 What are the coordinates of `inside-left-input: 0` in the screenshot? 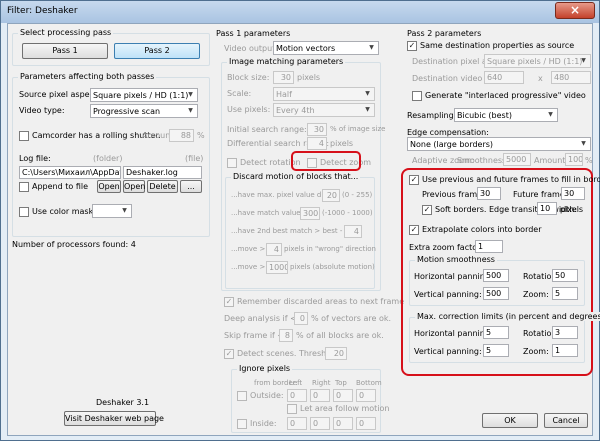 It's located at (297, 423).